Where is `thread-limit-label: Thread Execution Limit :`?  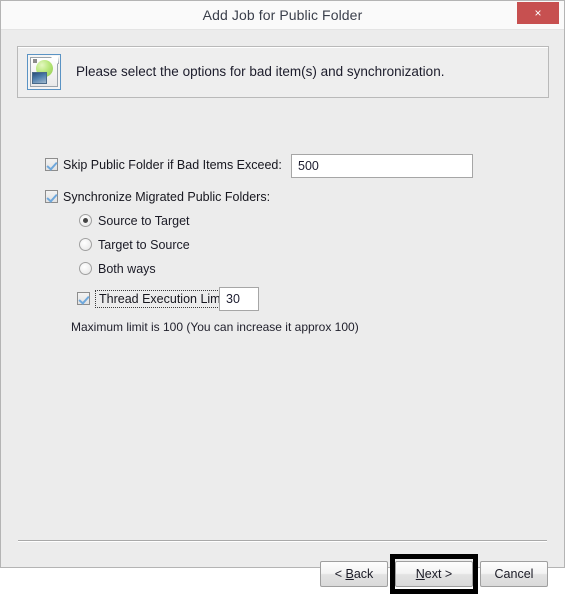
thread-limit-label: Thread Execution Limit : is located at coordinates (166, 299).